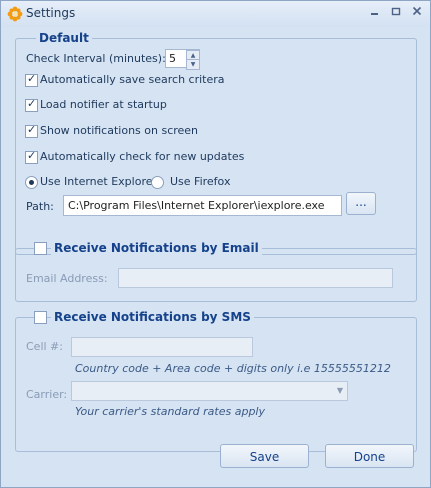 This screenshot has height=488, width=431. I want to click on load-notifier-checkbox, so click(31, 104).